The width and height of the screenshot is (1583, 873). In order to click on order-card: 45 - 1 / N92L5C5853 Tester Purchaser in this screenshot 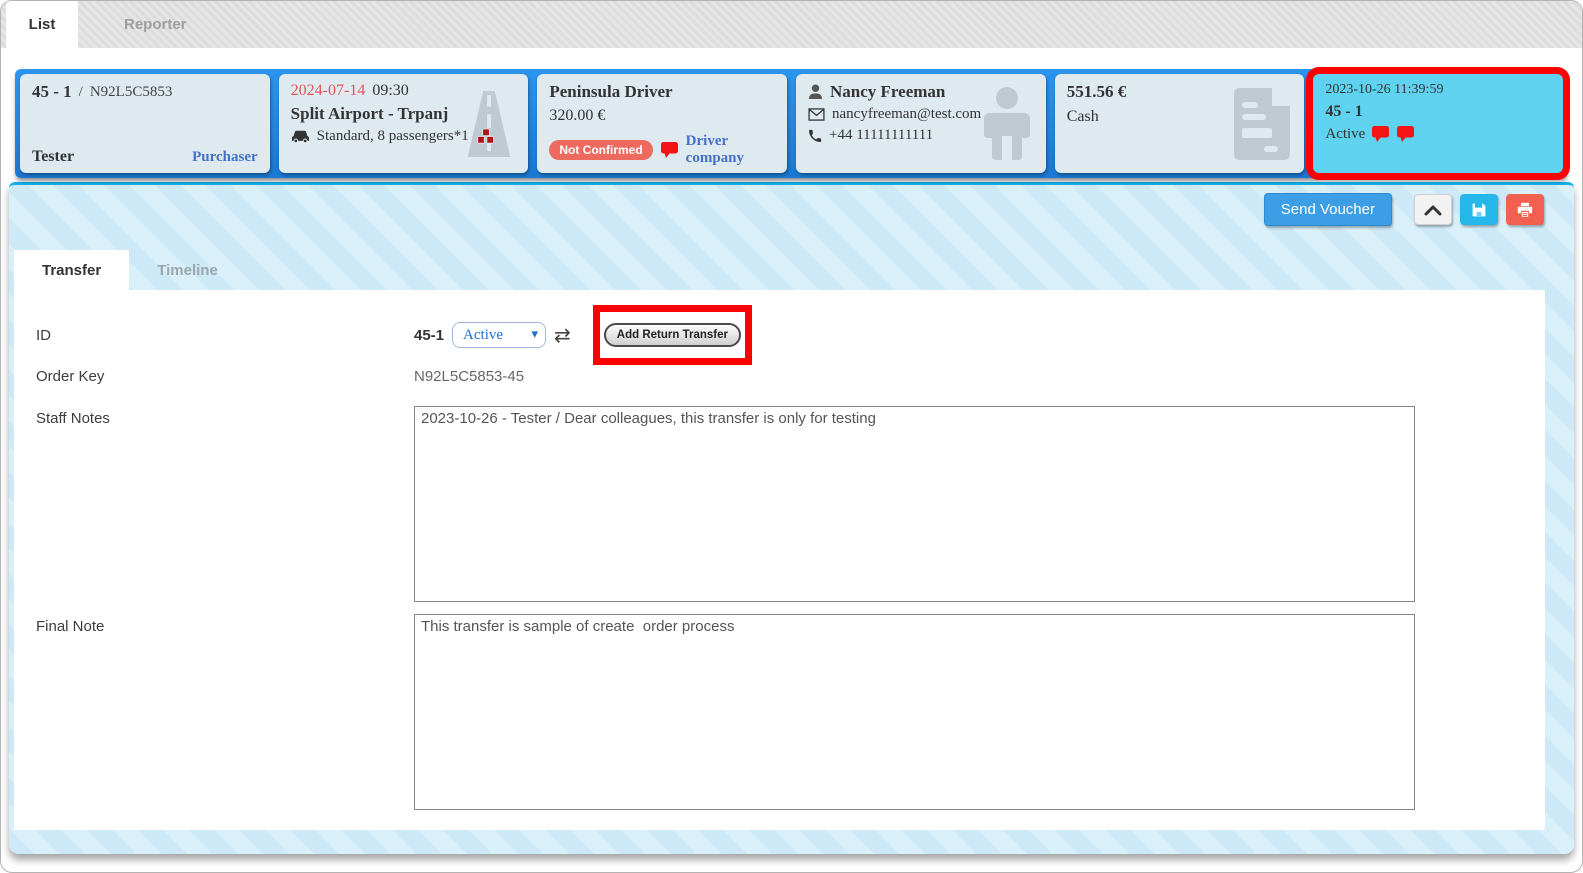, I will do `click(145, 123)`.